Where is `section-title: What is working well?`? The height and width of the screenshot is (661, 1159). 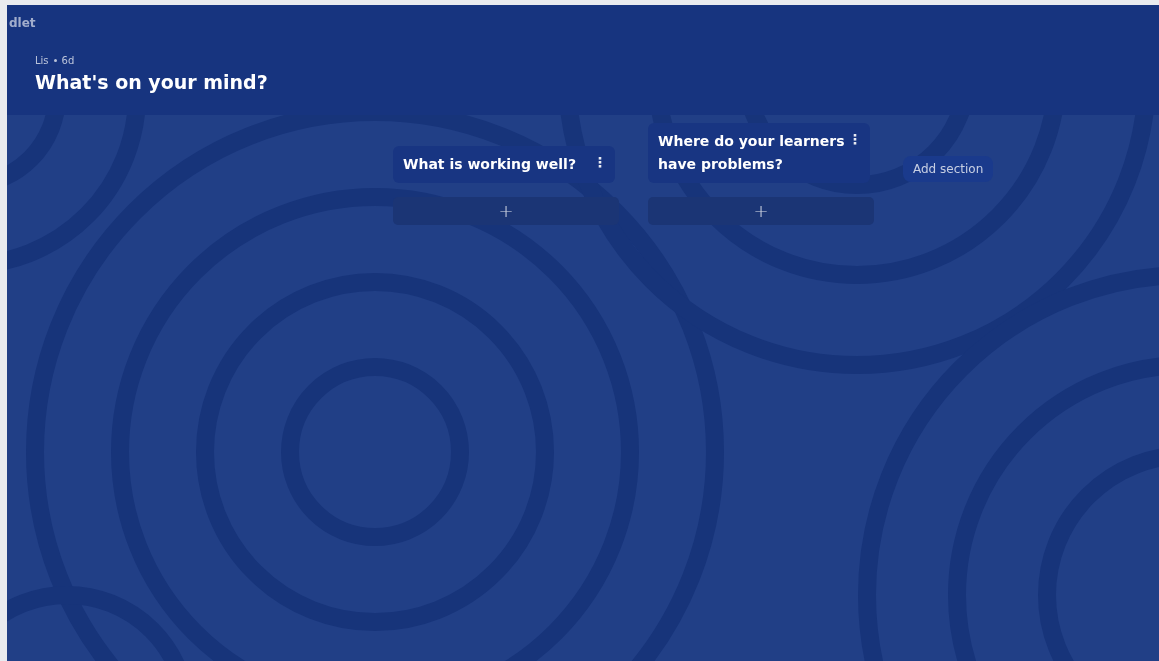 section-title: What is working well? is located at coordinates (489, 164).